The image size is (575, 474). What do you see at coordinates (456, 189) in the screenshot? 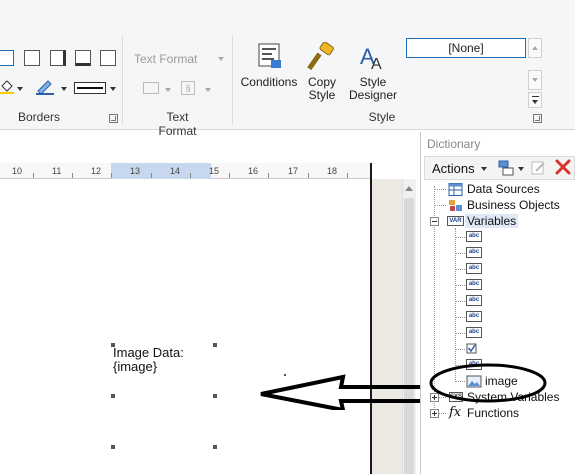
I see `data-sources-icon` at bounding box center [456, 189].